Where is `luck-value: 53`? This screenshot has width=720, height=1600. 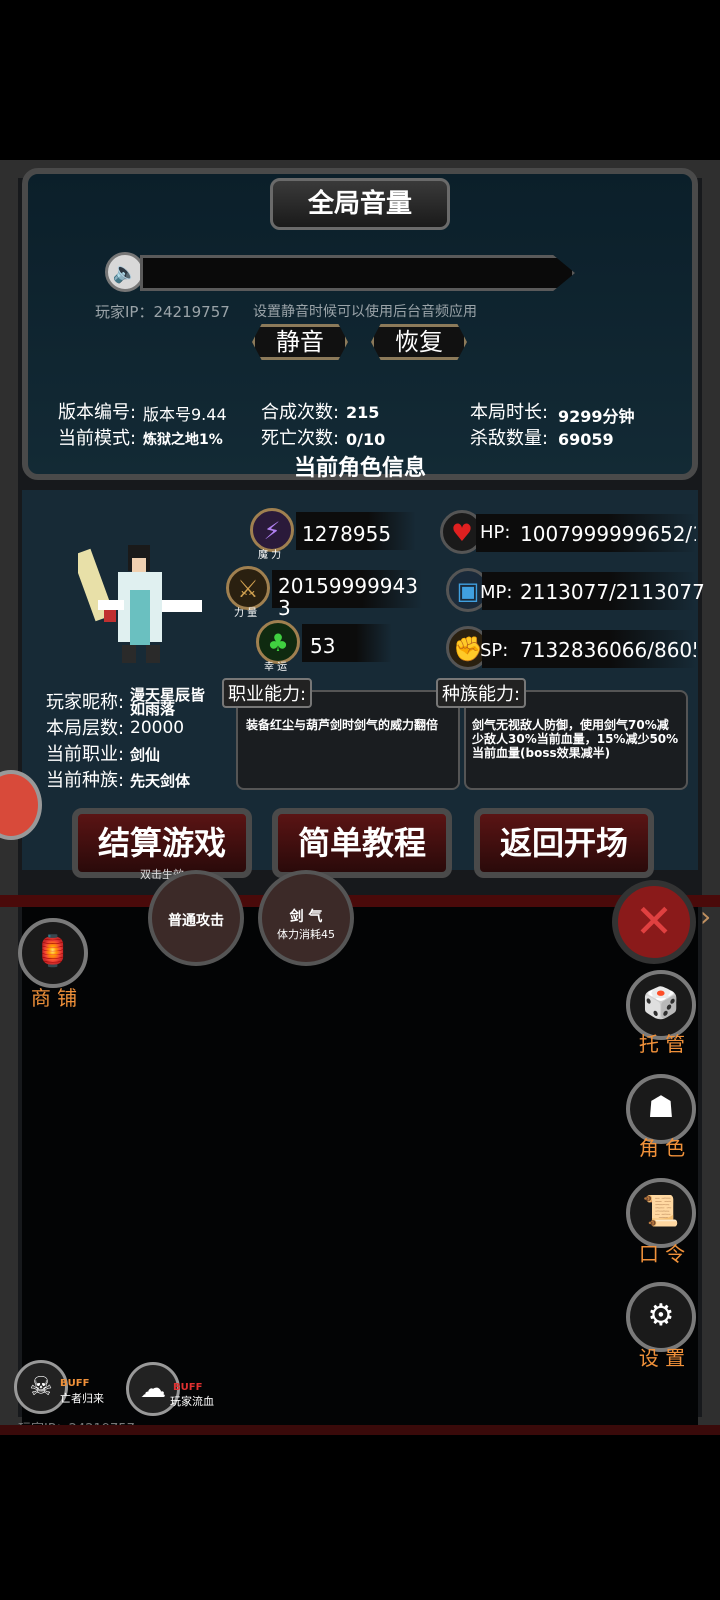 luck-value: 53 is located at coordinates (323, 646).